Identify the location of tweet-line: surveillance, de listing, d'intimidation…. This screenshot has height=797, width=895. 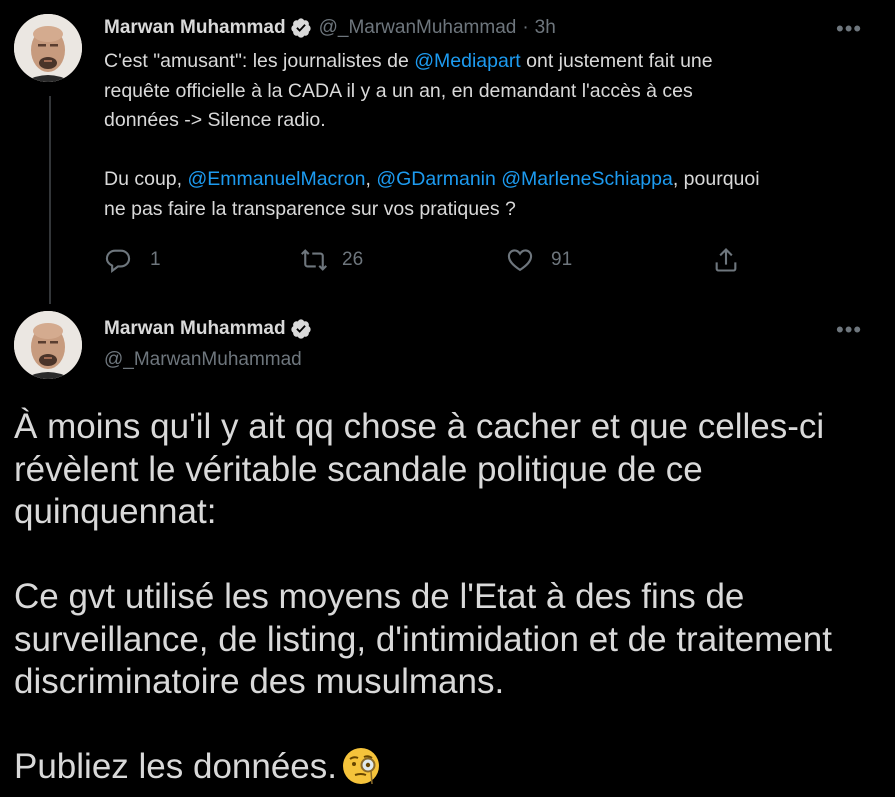
(423, 639).